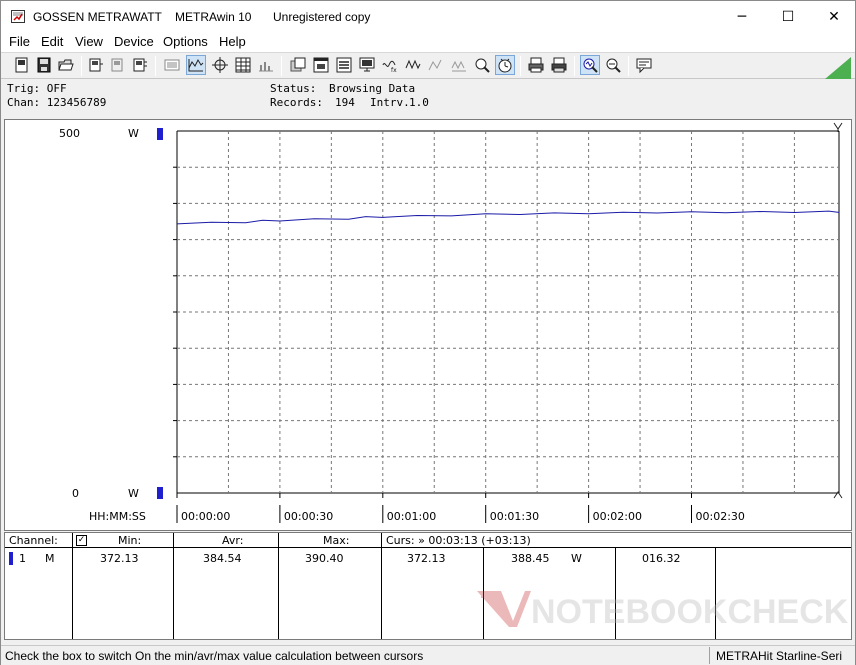 This screenshot has width=856, height=665. What do you see at coordinates (308, 516) in the screenshot?
I see `x-tick-label: 00:00:30` at bounding box center [308, 516].